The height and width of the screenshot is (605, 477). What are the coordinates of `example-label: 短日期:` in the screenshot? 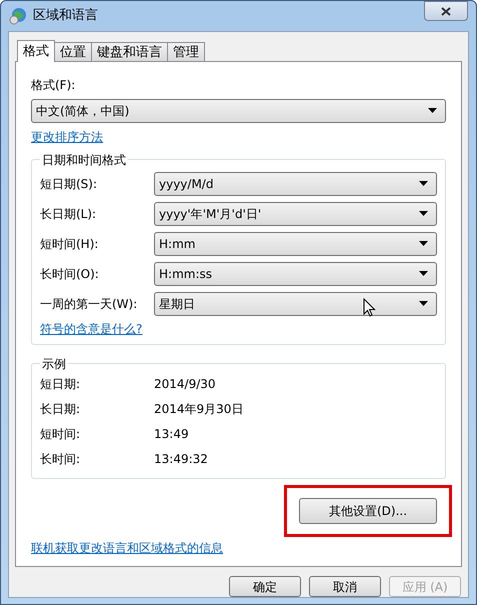 It's located at (61, 384).